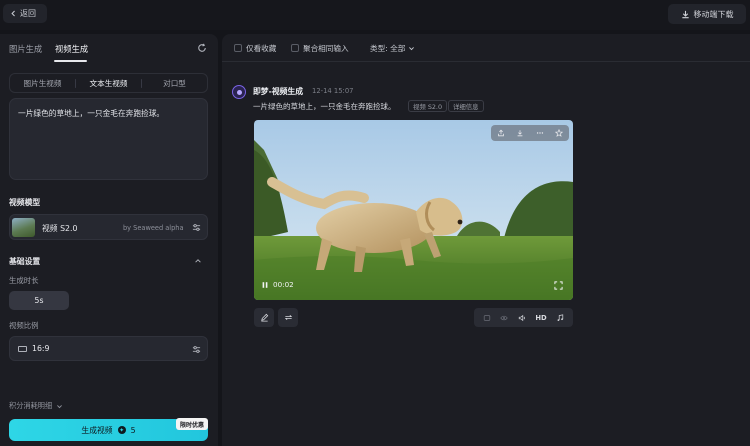 The height and width of the screenshot is (446, 750). I want to click on chevron-left-icon, so click(13, 13).